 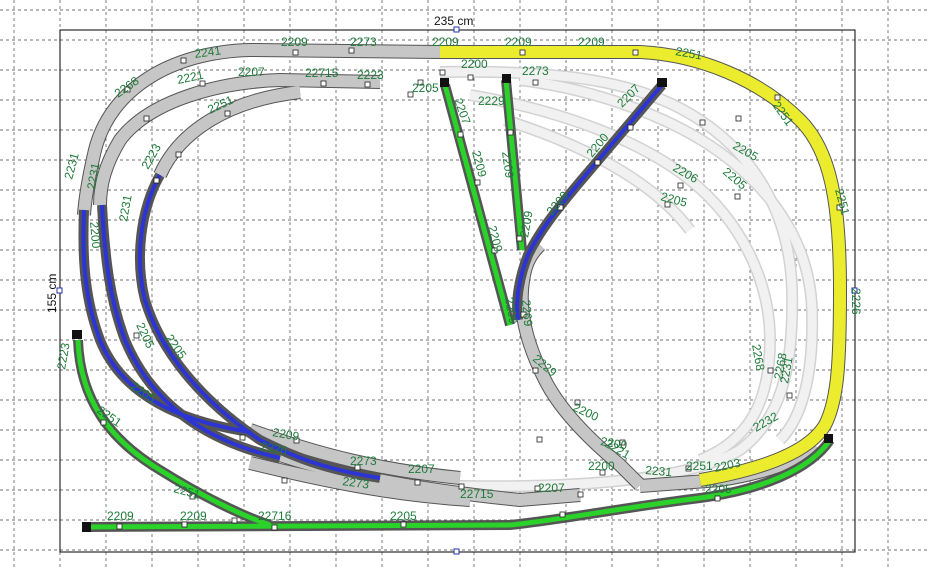 What do you see at coordinates (453, 21) in the screenshot?
I see `board-width-label: 235 cm` at bounding box center [453, 21].